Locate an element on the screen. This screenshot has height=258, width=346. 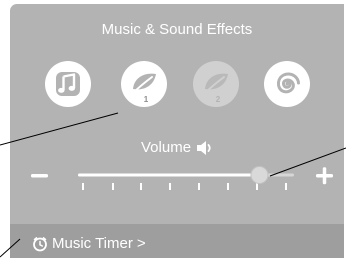
callout-line-volume is located at coordinates (307, 162).